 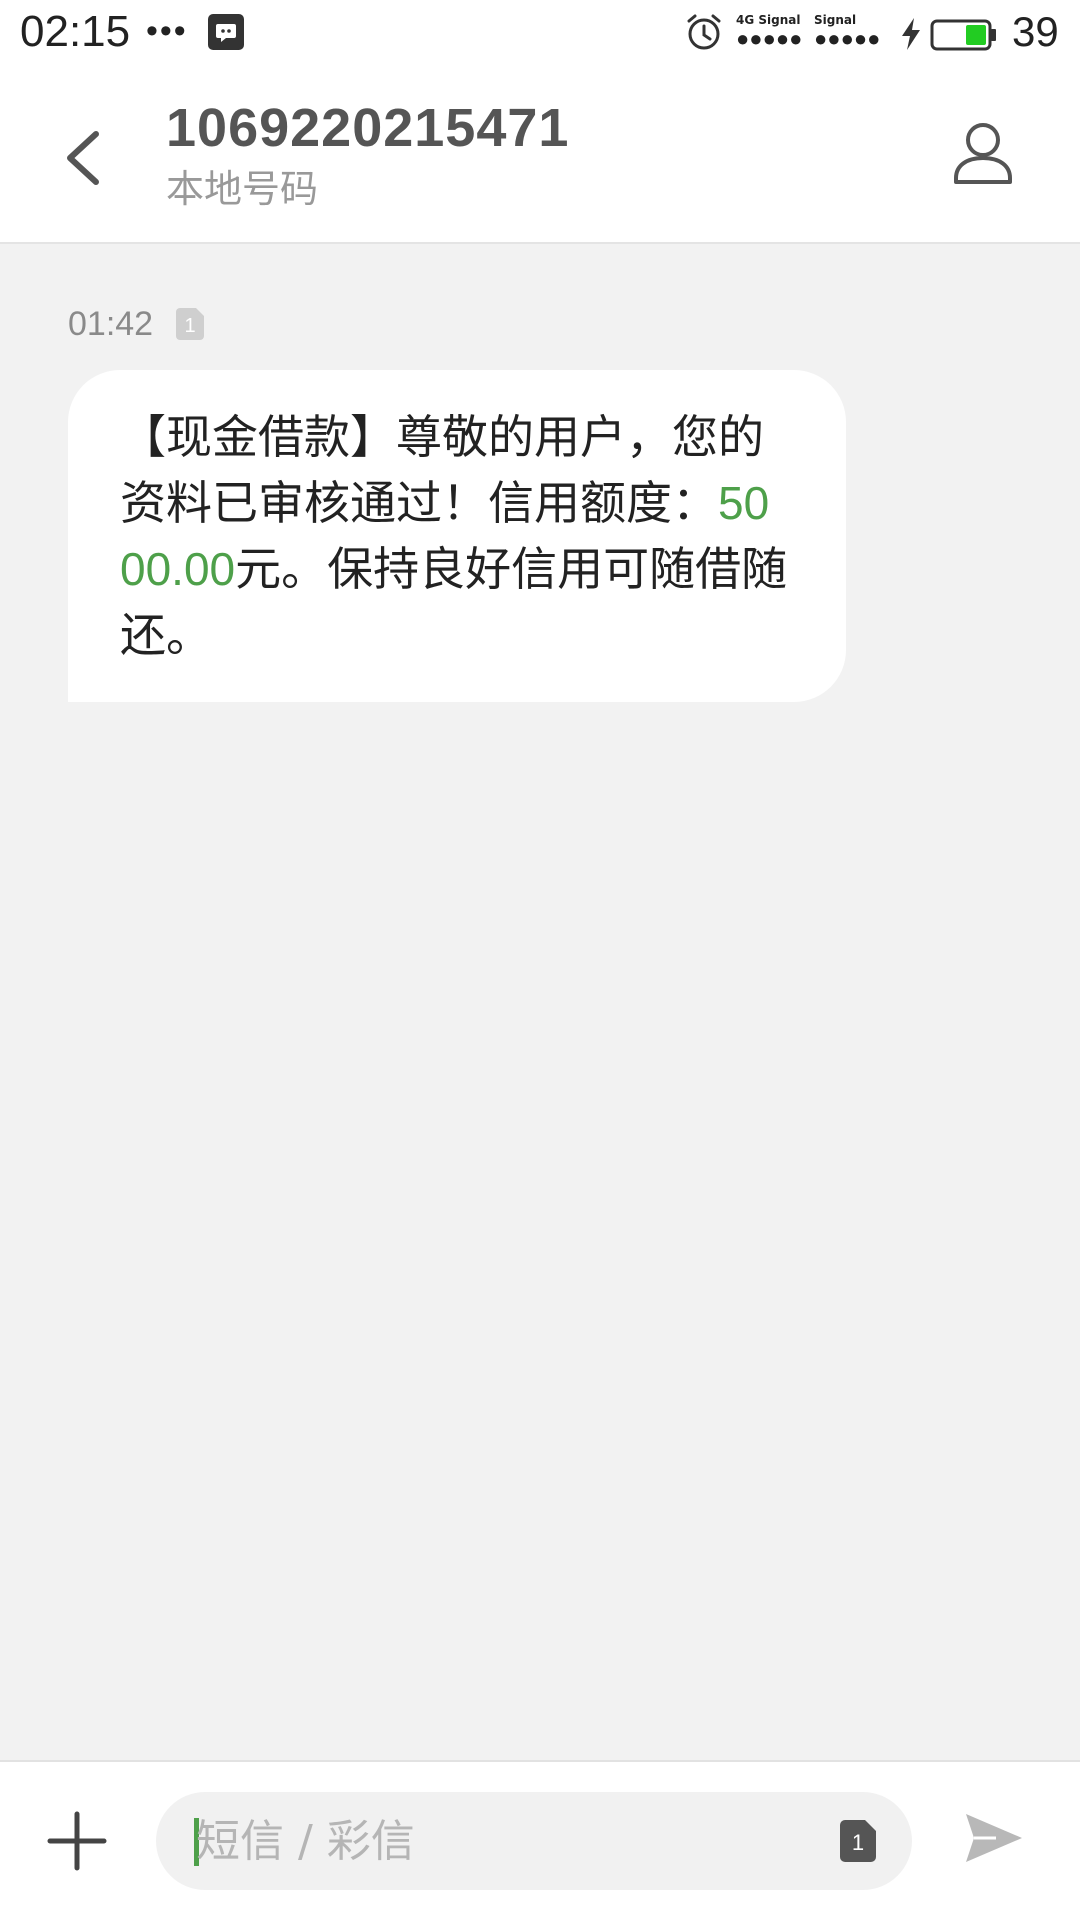 I want to click on app-notification-icon, so click(x=226, y=32).